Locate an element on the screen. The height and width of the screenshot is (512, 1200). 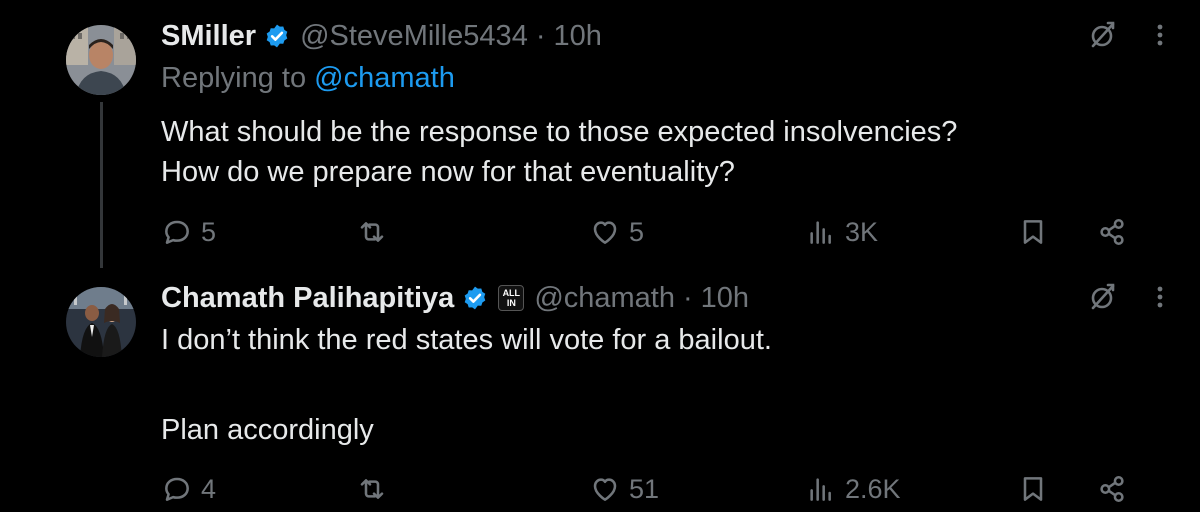
reply-button: 5 is located at coordinates (188, 232).